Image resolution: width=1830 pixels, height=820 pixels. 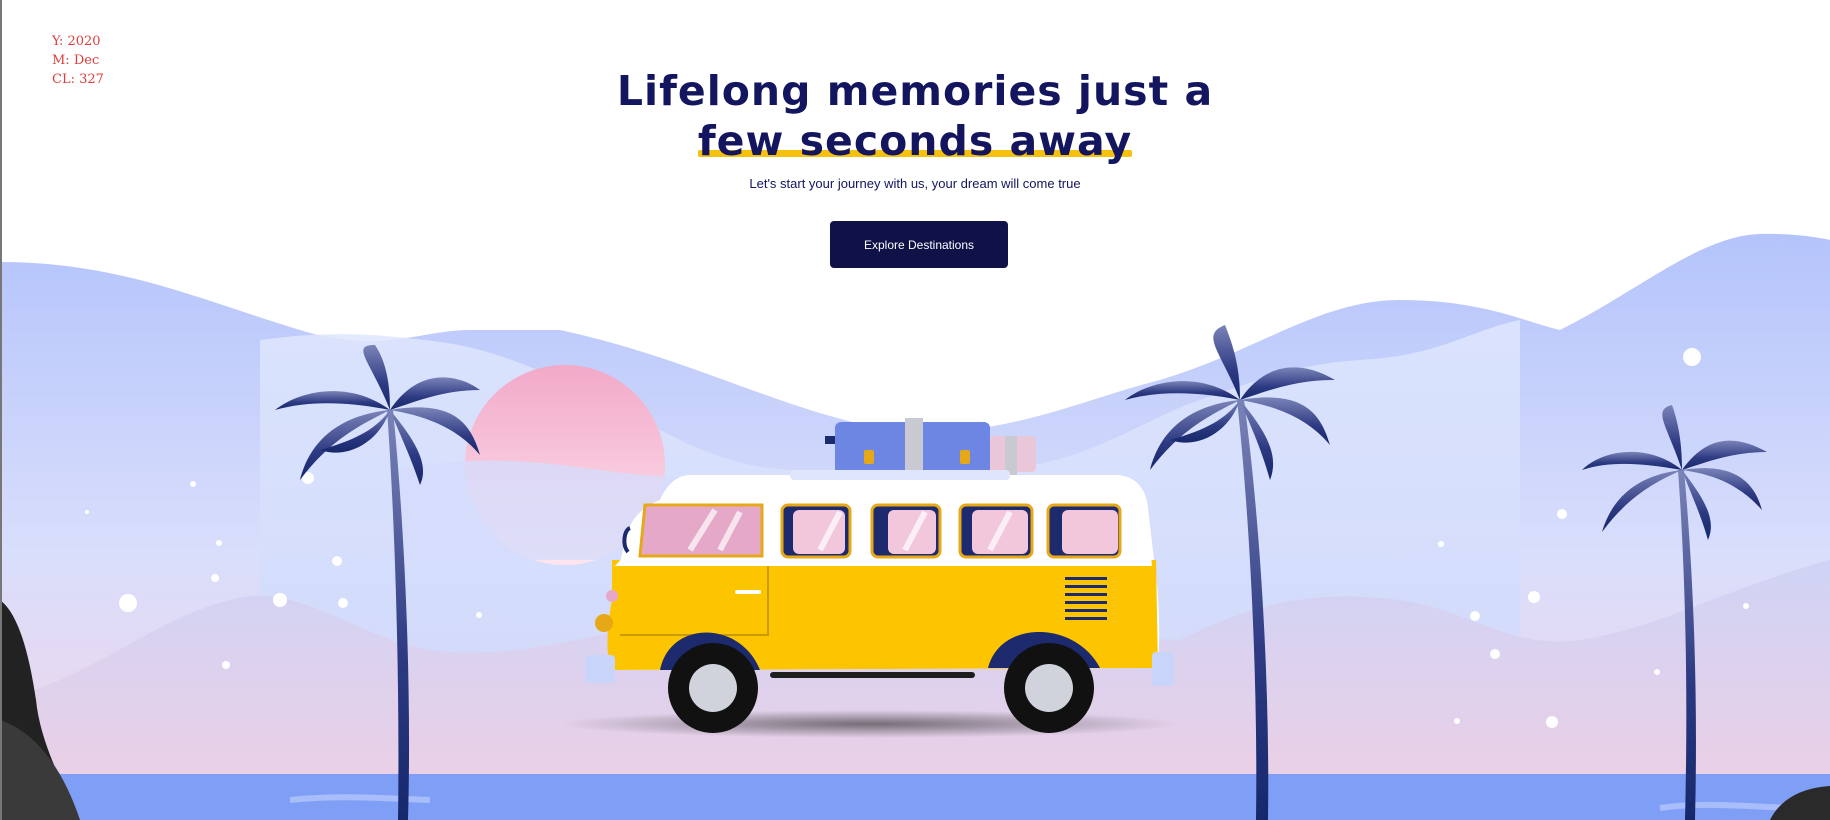 I want to click on van-wheel-rear, so click(x=1049, y=688).